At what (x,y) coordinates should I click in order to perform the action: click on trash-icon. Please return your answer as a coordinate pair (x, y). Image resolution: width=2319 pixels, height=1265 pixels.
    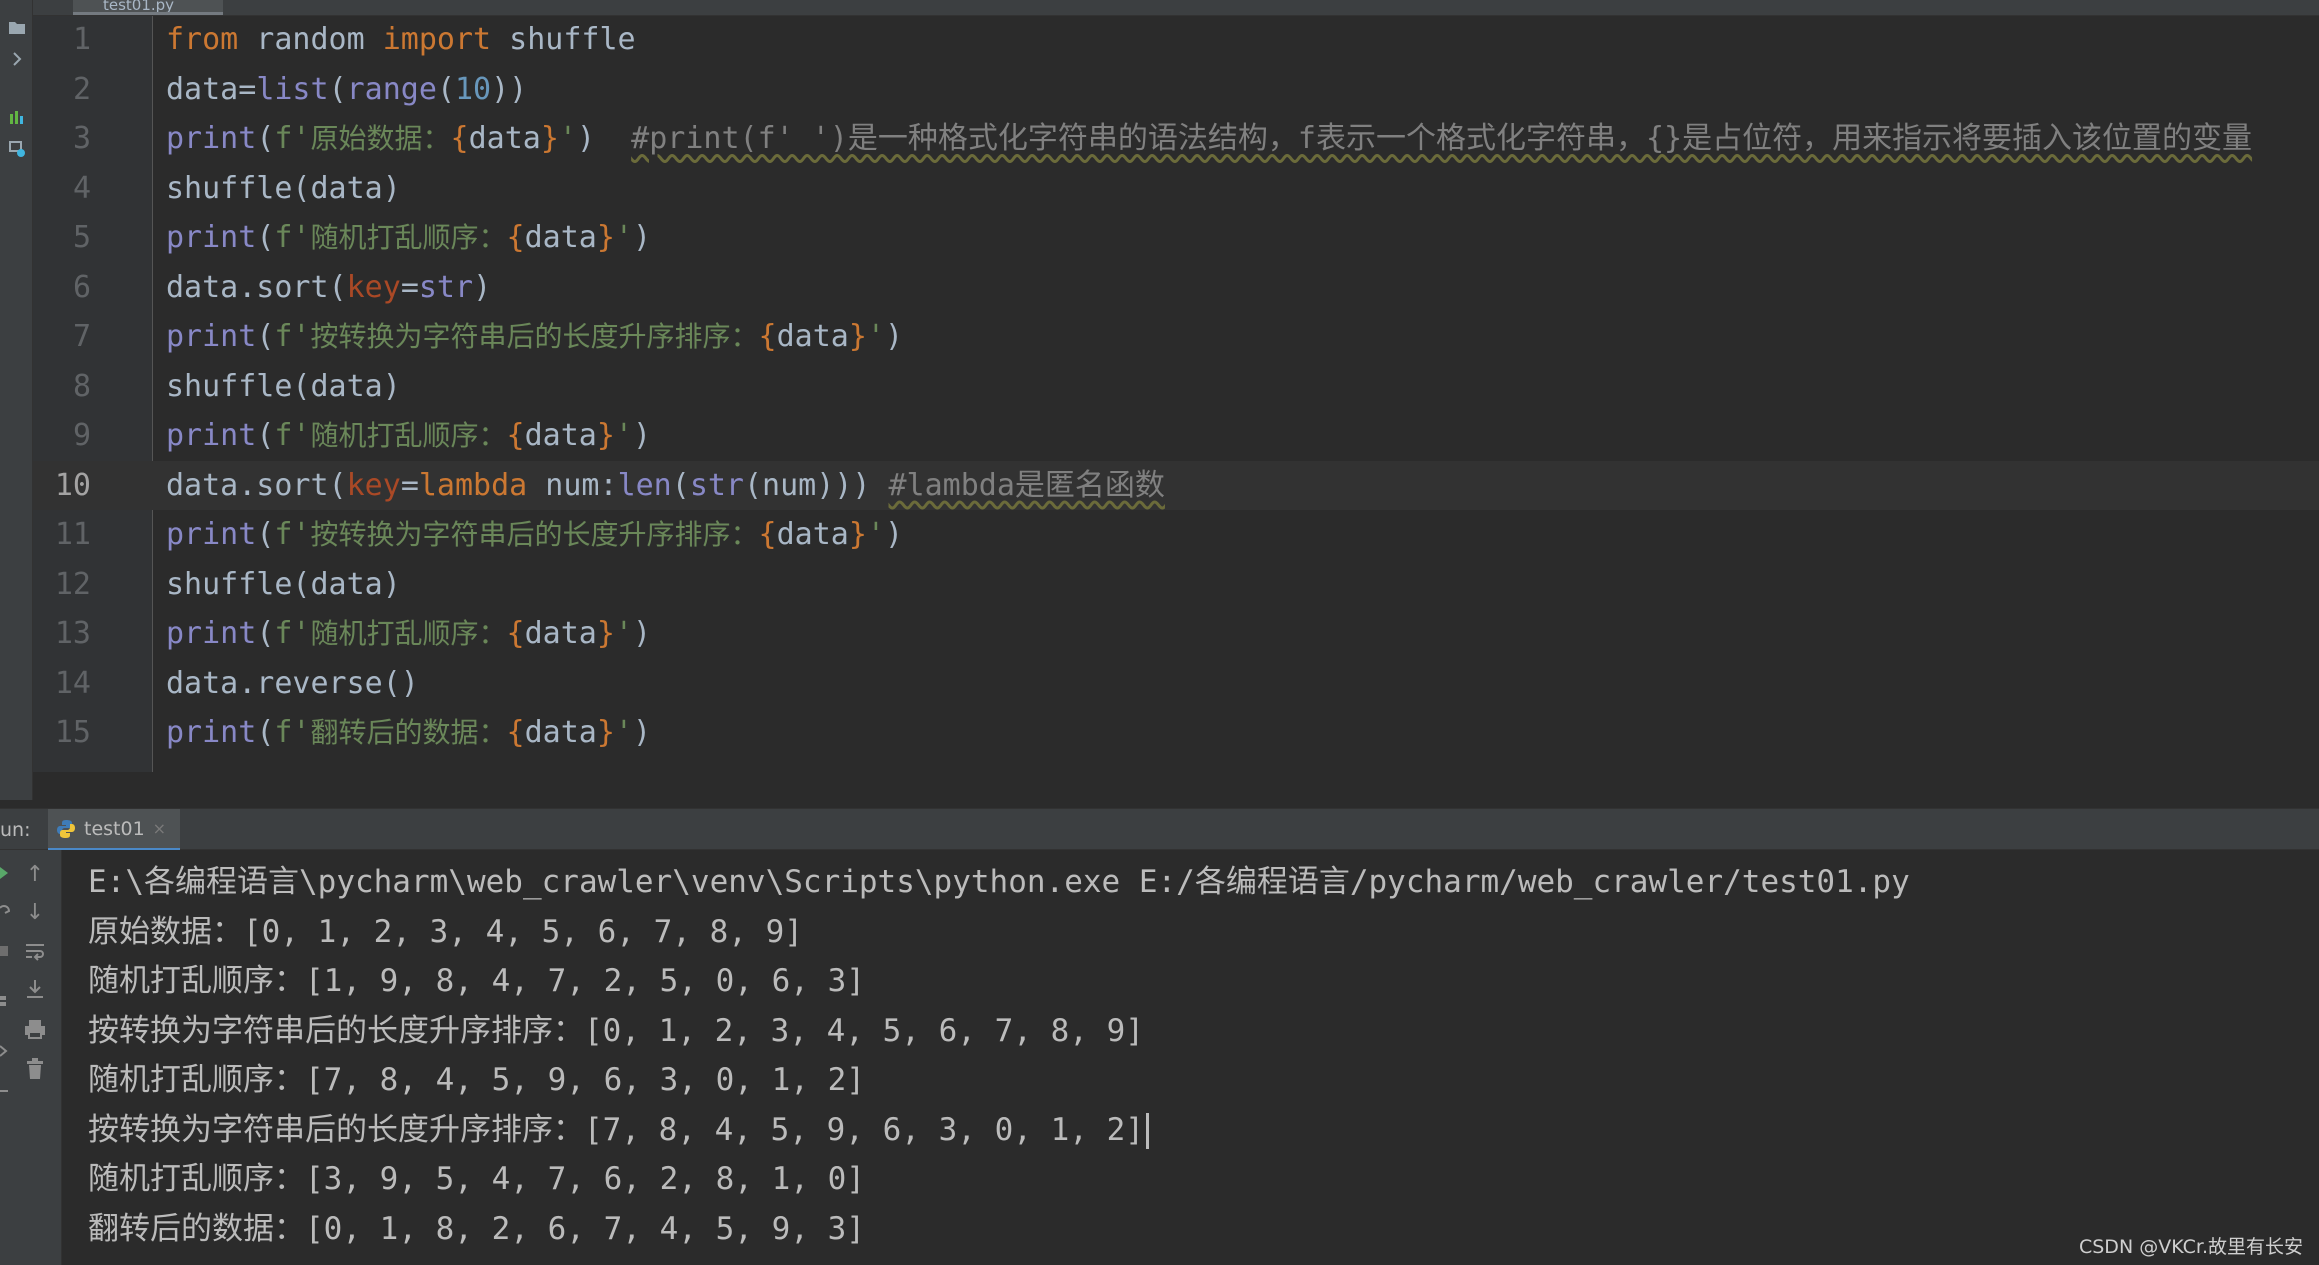
    Looking at the image, I should click on (35, 1069).